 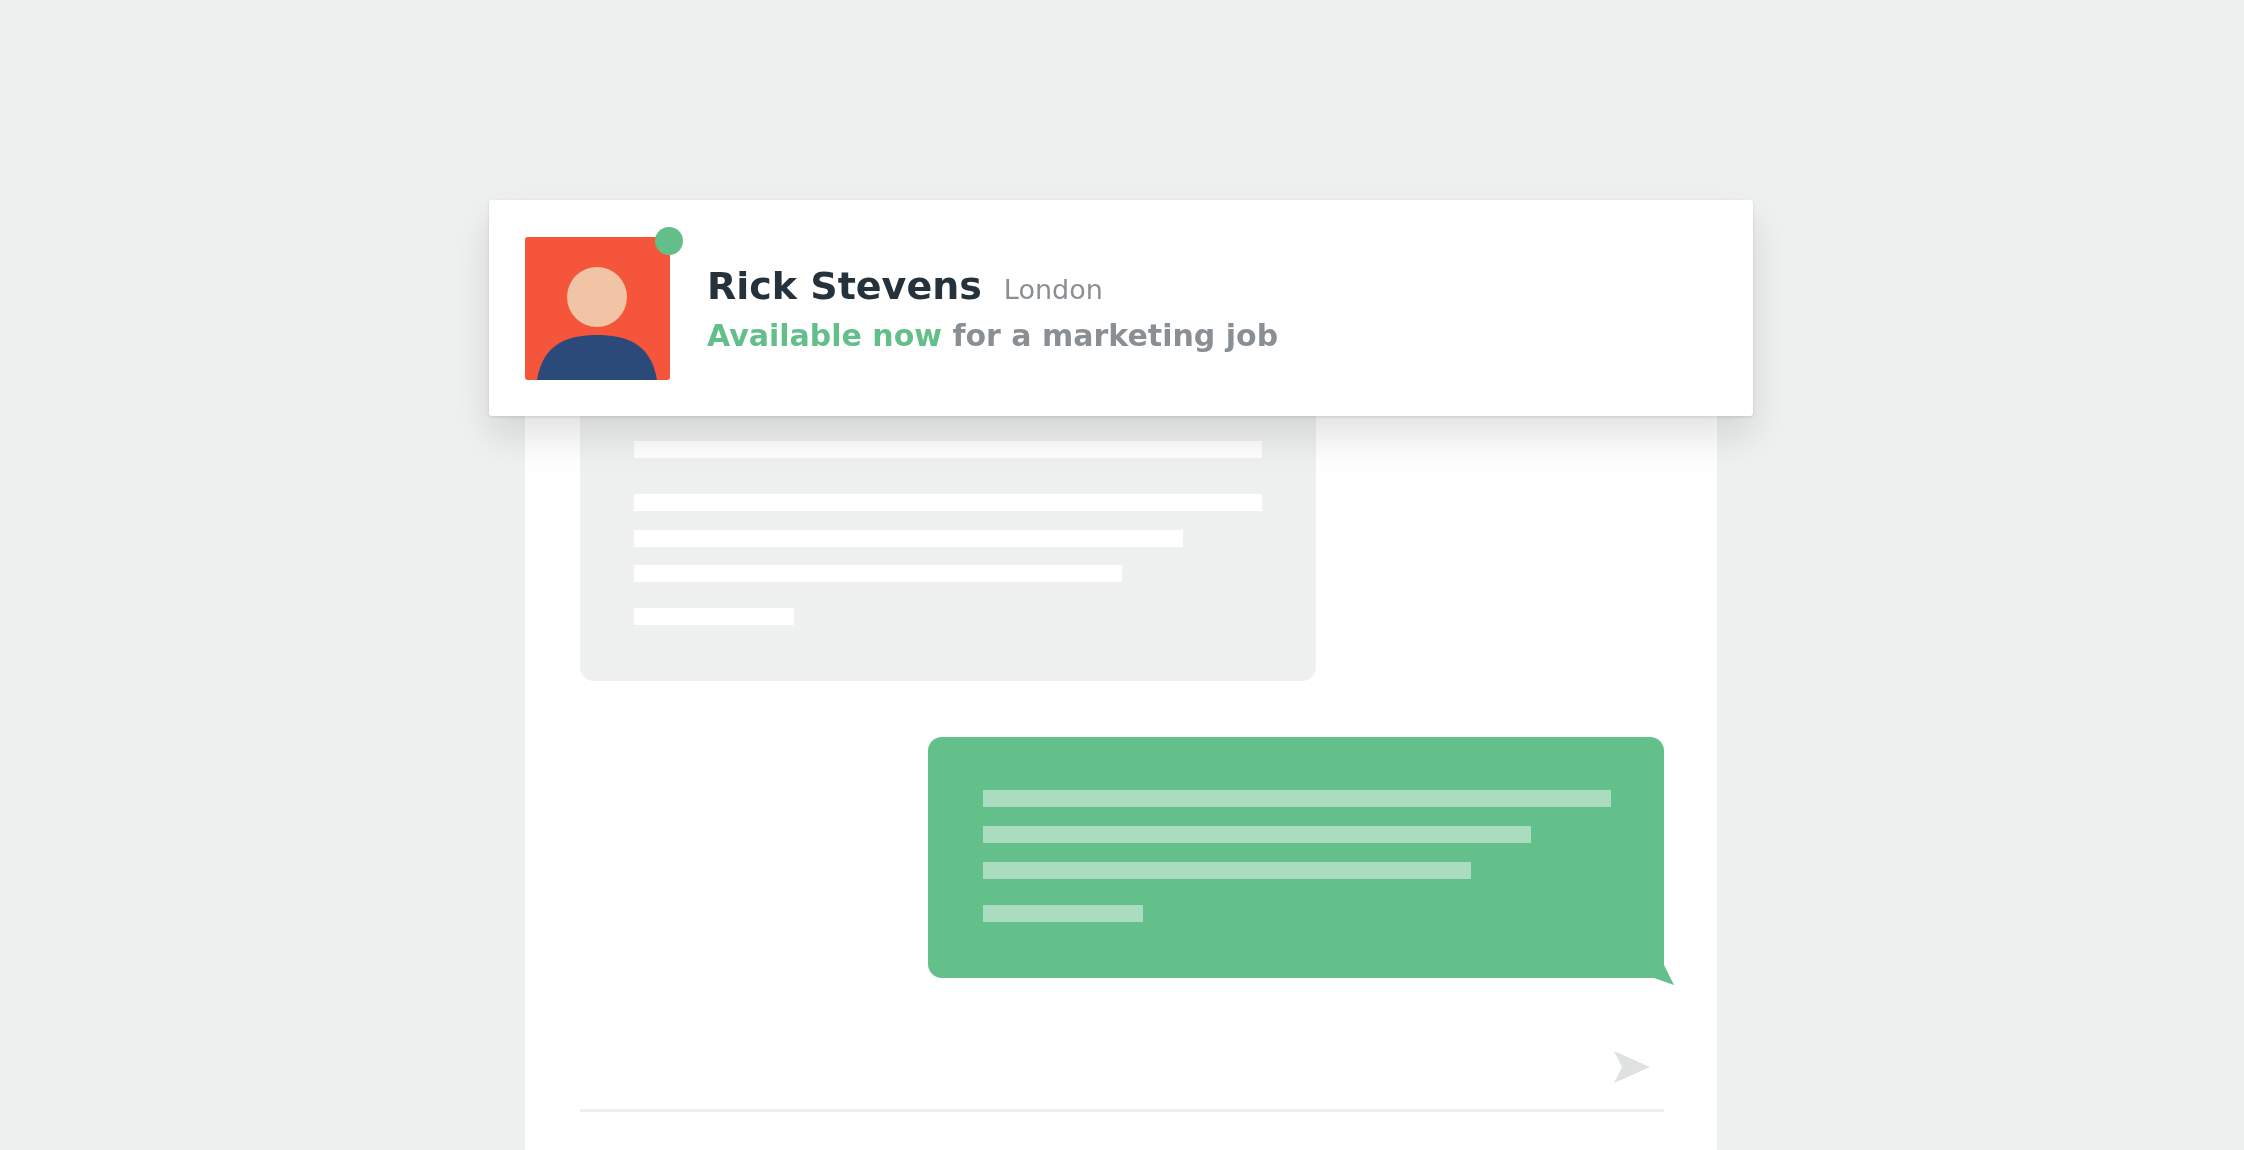 What do you see at coordinates (1632, 1067) in the screenshot?
I see `send-icon` at bounding box center [1632, 1067].